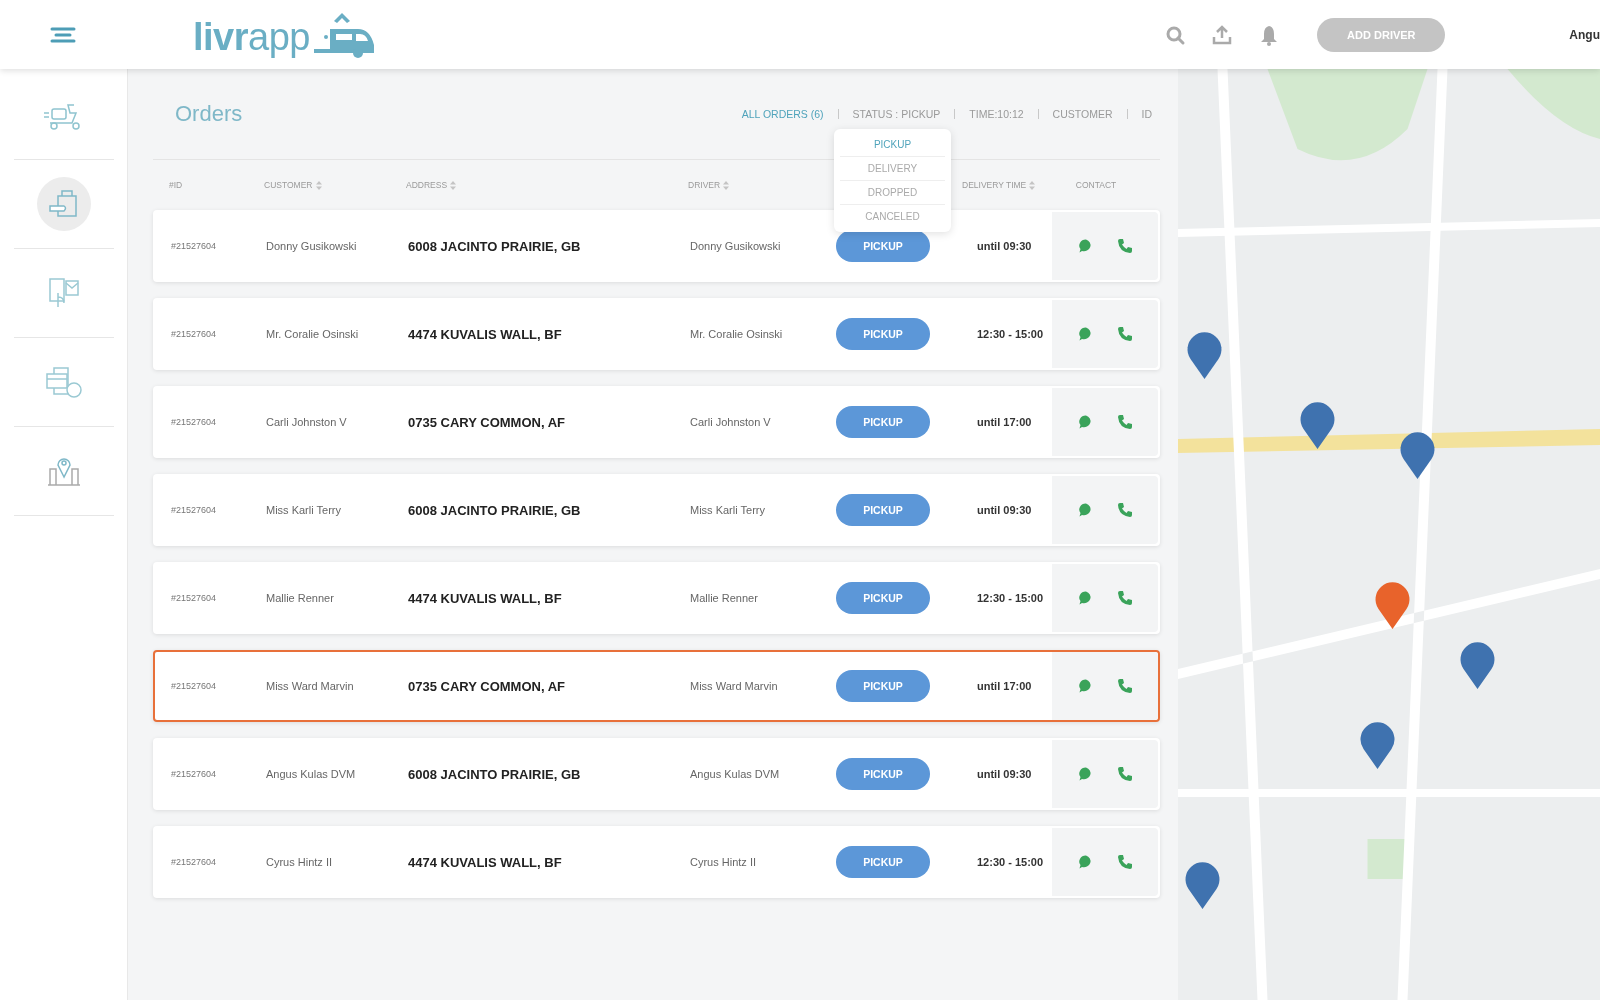 Image resolution: width=1600 pixels, height=1000 pixels. What do you see at coordinates (313, 334) in the screenshot?
I see `customer-name: Mr. Coralie Osinski` at bounding box center [313, 334].